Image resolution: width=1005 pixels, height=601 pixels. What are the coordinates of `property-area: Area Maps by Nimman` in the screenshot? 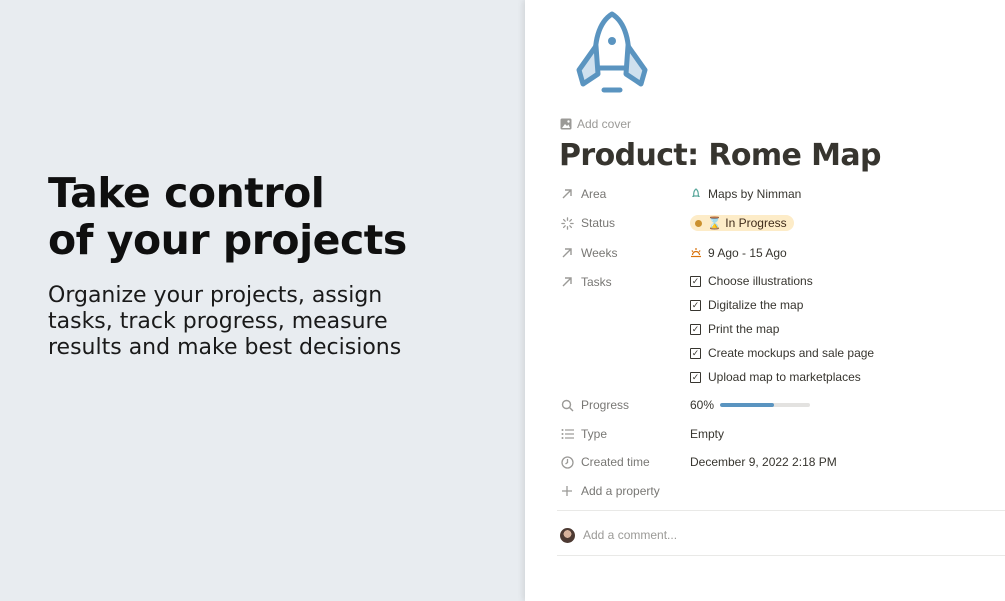 It's located at (780, 194).